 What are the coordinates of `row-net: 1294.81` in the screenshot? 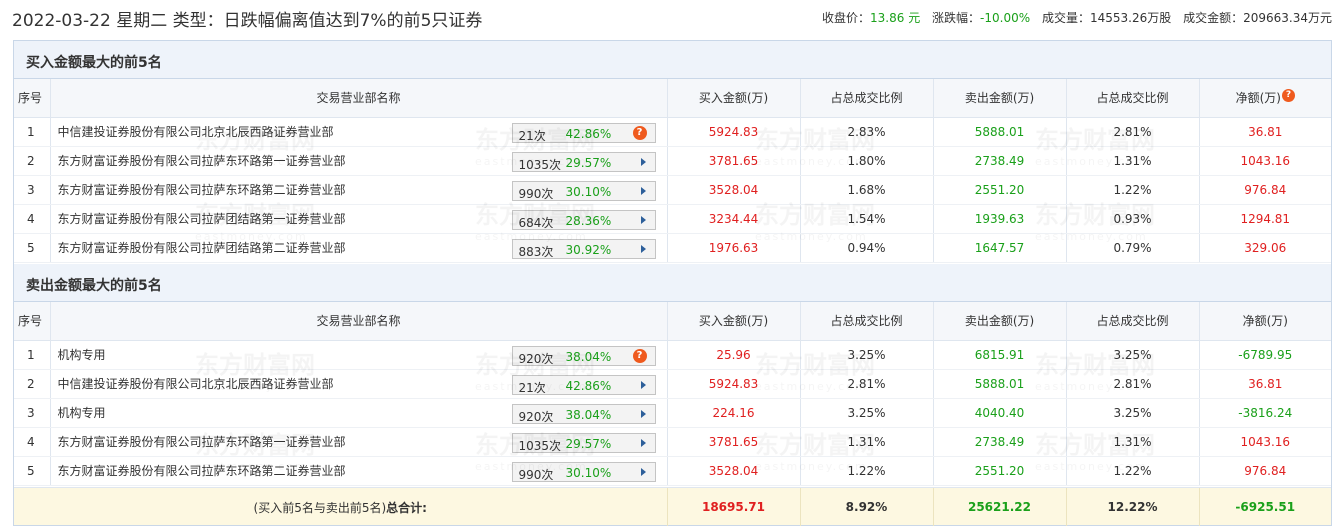 It's located at (1265, 219).